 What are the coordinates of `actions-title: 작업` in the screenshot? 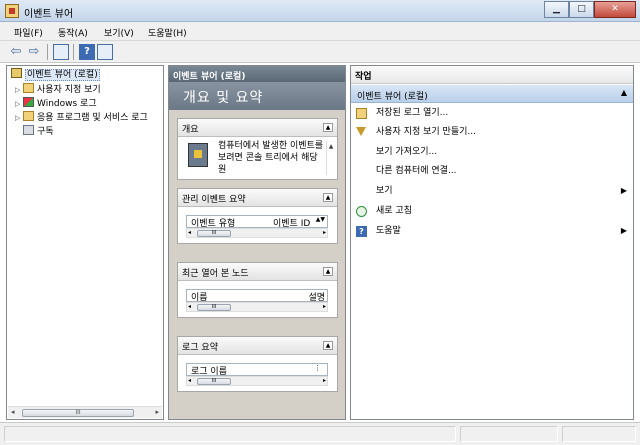 It's located at (492, 75).